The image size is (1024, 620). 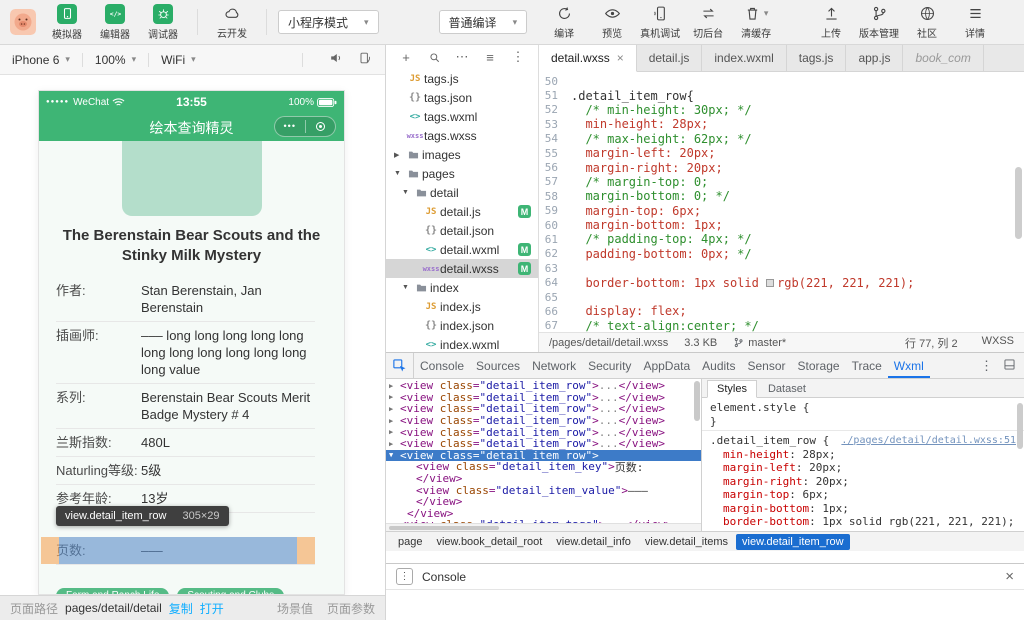 I want to click on zoom-select: 100% ▾, so click(x=115, y=60).